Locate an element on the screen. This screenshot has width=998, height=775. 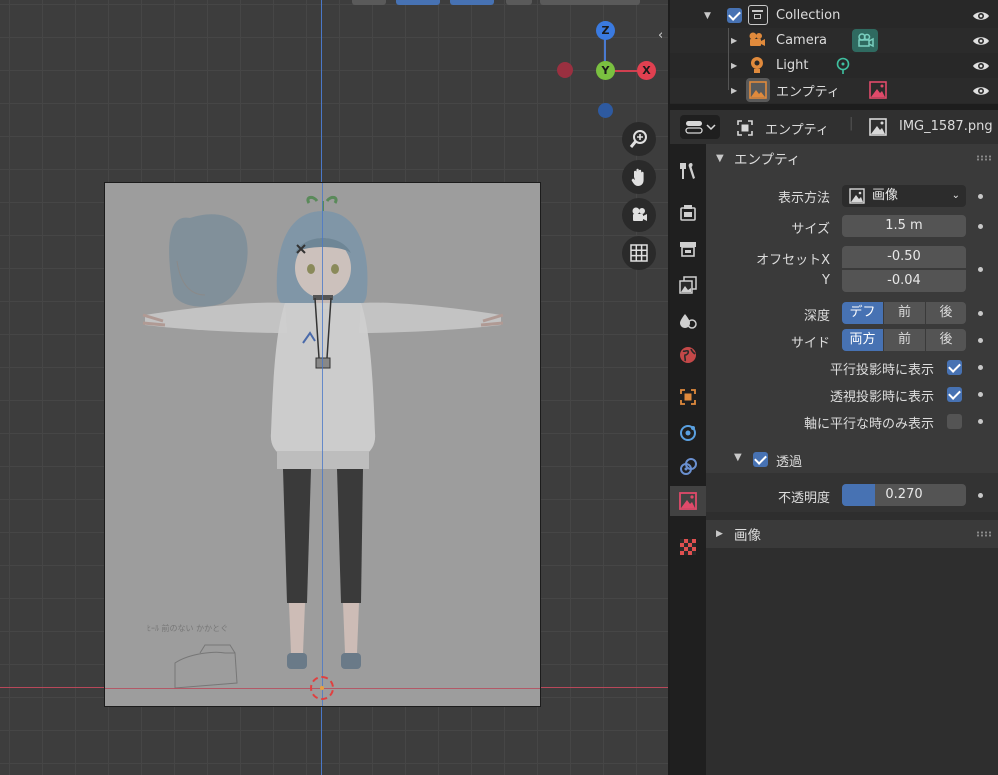
texture-icon is located at coordinates (688, 547).